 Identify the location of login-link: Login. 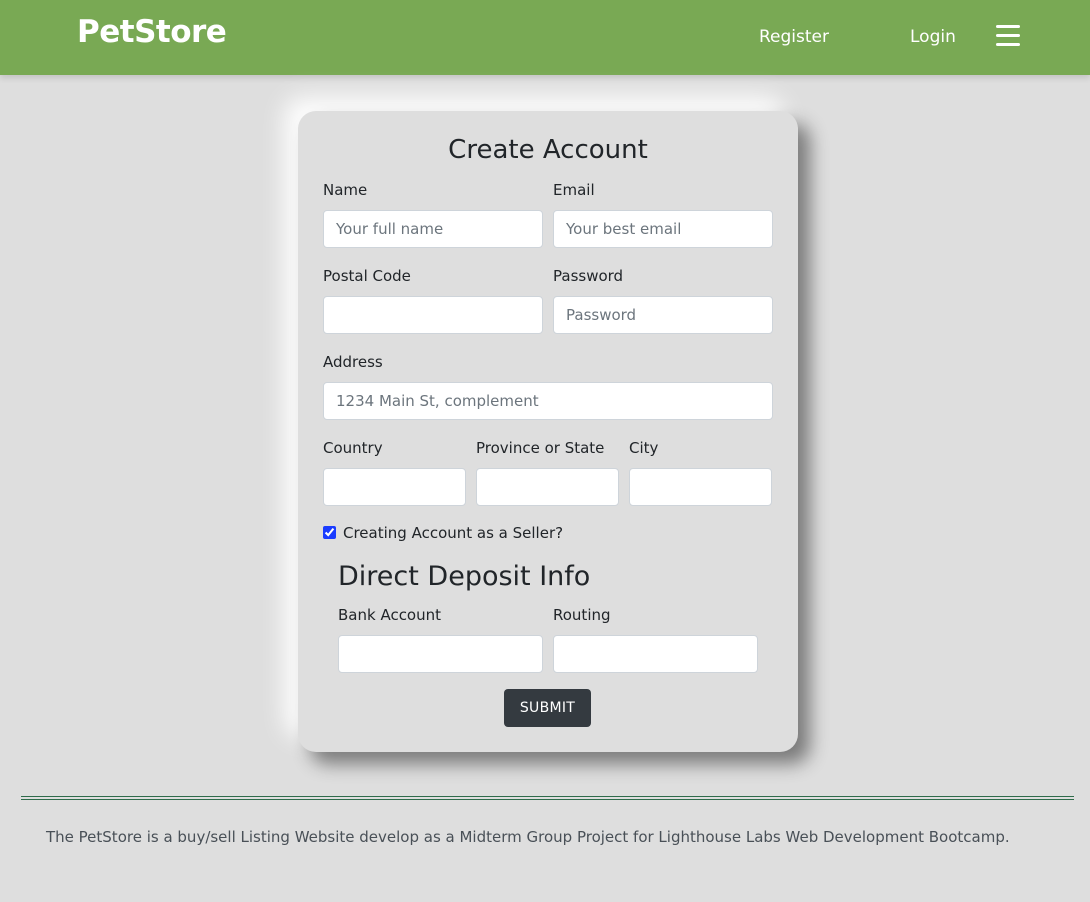
(933, 37).